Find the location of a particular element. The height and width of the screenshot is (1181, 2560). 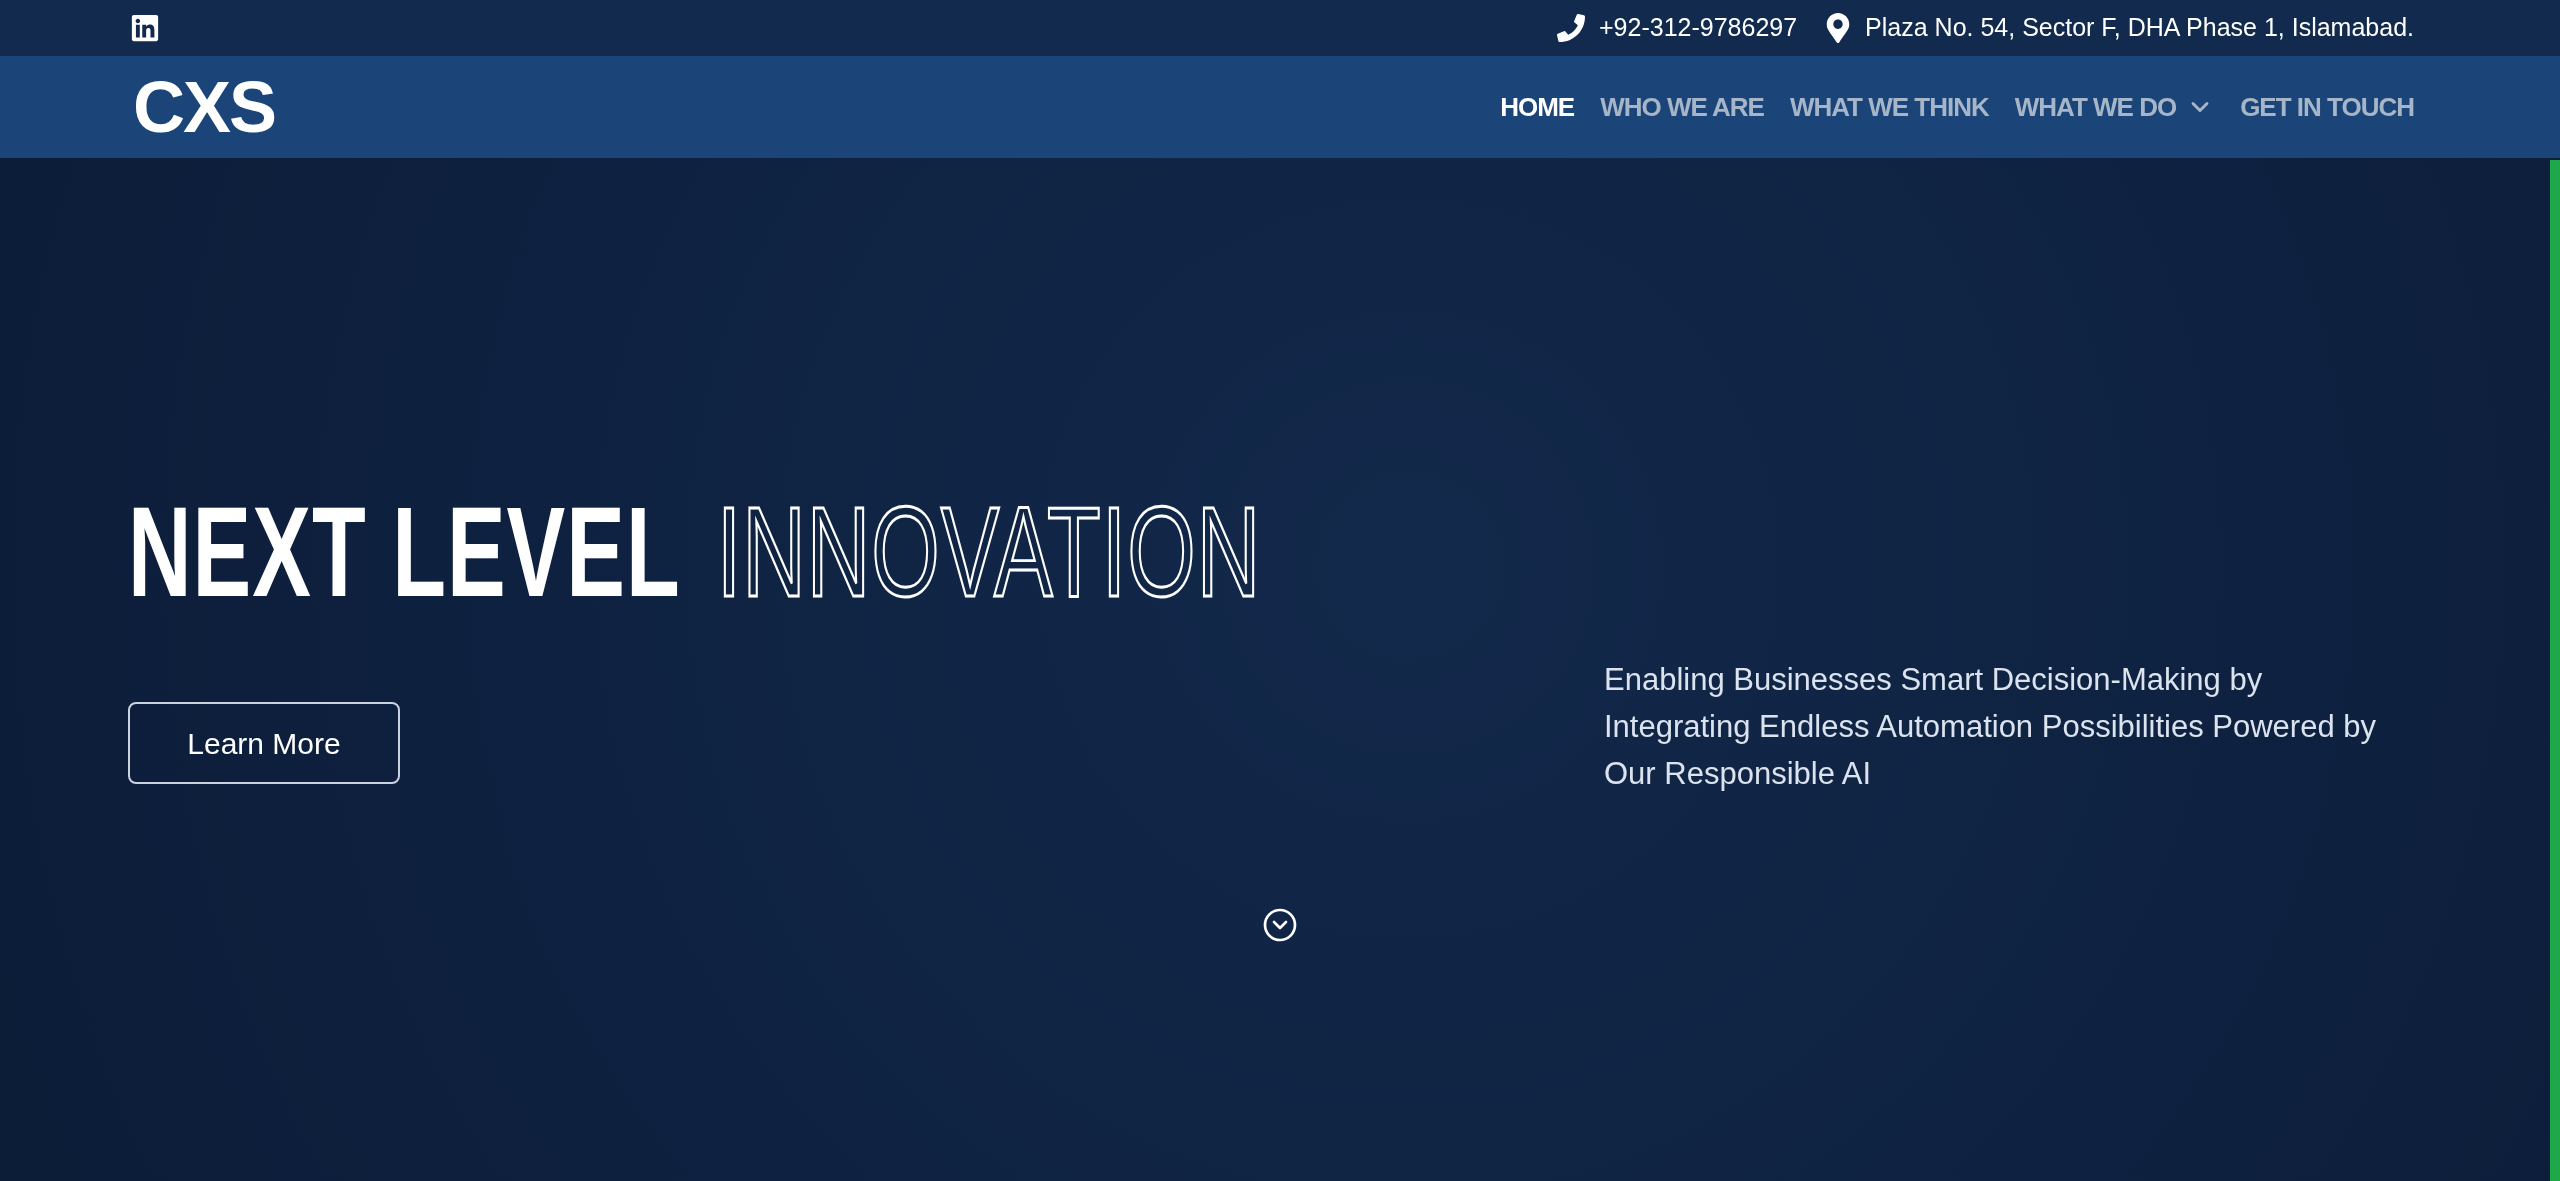

nav-link: WHAT WE DO is located at coordinates (2114, 107).